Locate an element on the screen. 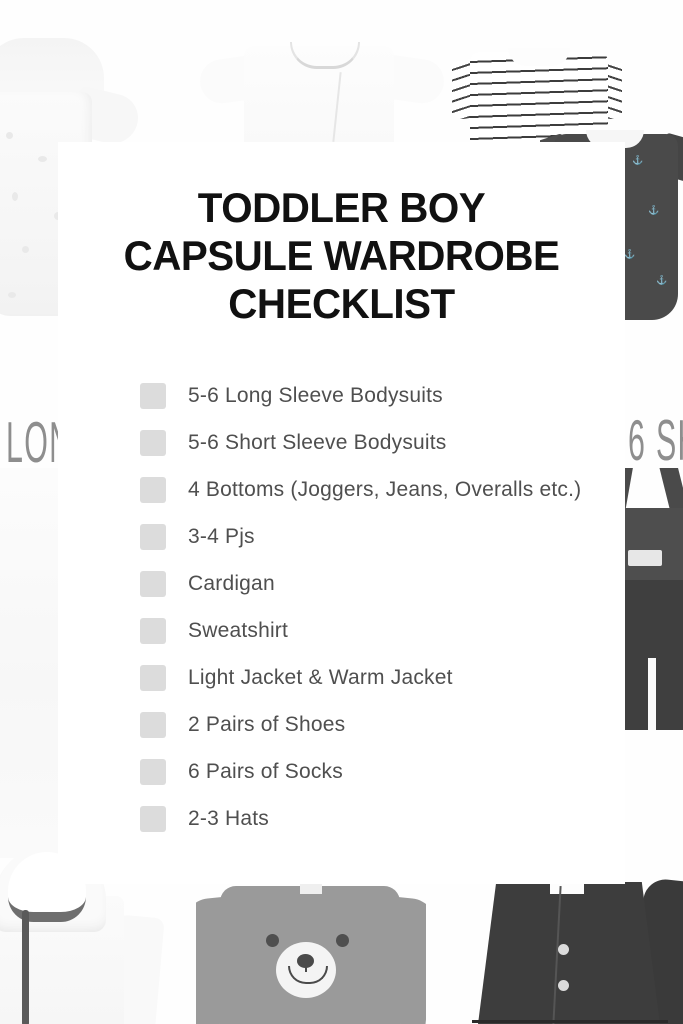 The height and width of the screenshot is (1024, 683). list-item-label: 2 Pairs of Shoes is located at coordinates (267, 724).